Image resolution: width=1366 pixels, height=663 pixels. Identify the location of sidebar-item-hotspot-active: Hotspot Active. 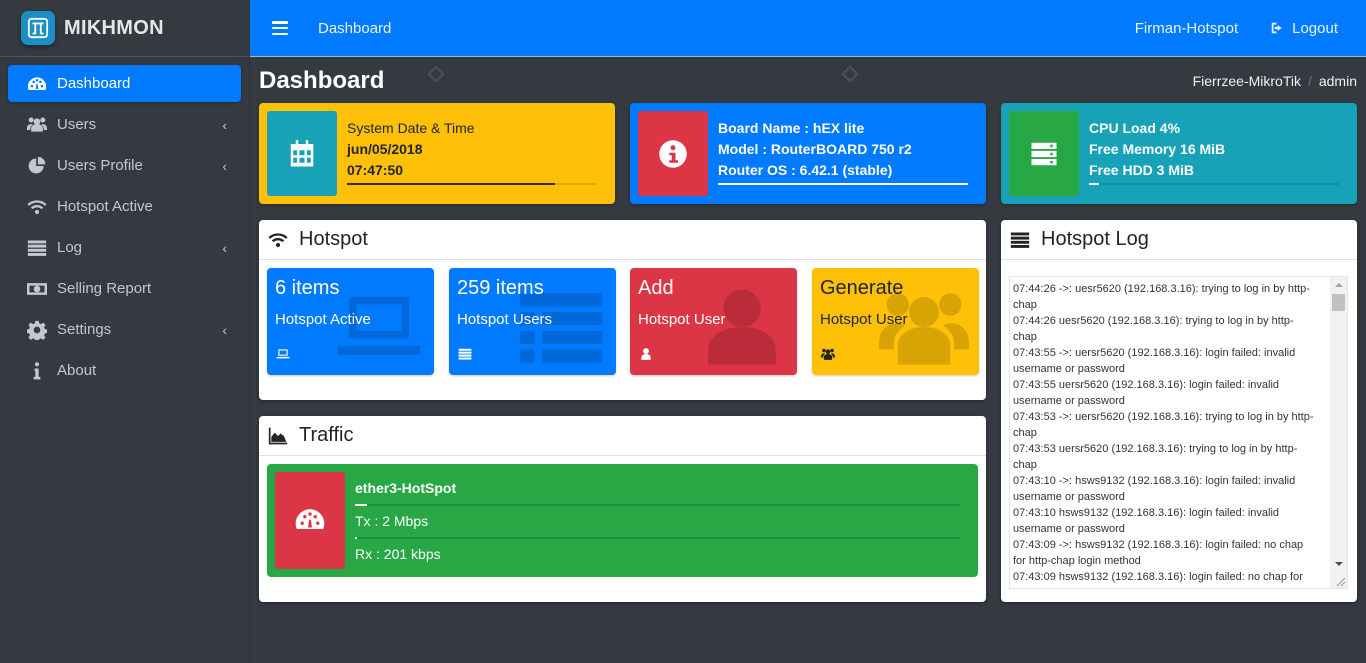
(124, 206).